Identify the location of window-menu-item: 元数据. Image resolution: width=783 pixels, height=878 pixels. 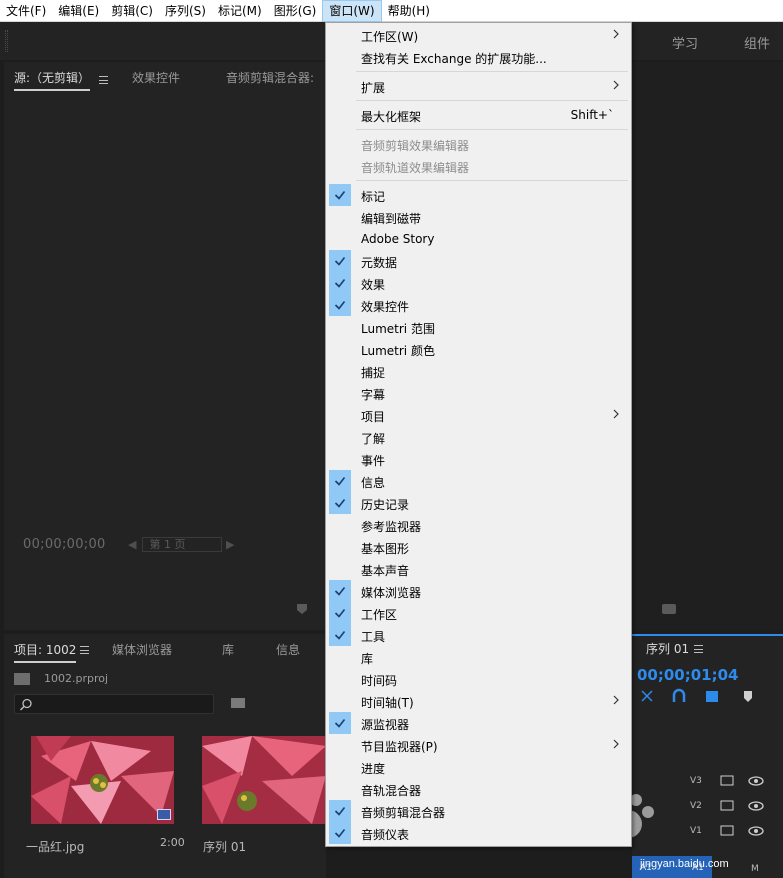
(478, 261).